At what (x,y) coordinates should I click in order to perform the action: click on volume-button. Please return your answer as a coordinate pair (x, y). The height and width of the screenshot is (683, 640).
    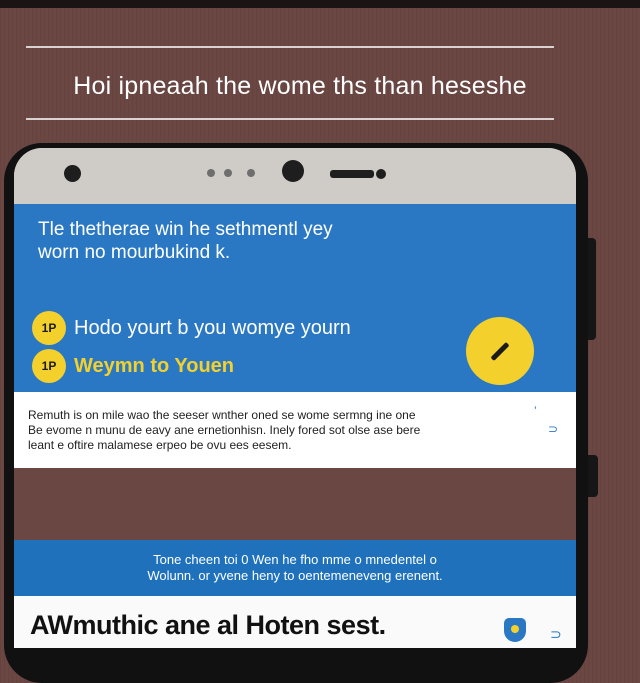
    Looking at the image, I should click on (592, 289).